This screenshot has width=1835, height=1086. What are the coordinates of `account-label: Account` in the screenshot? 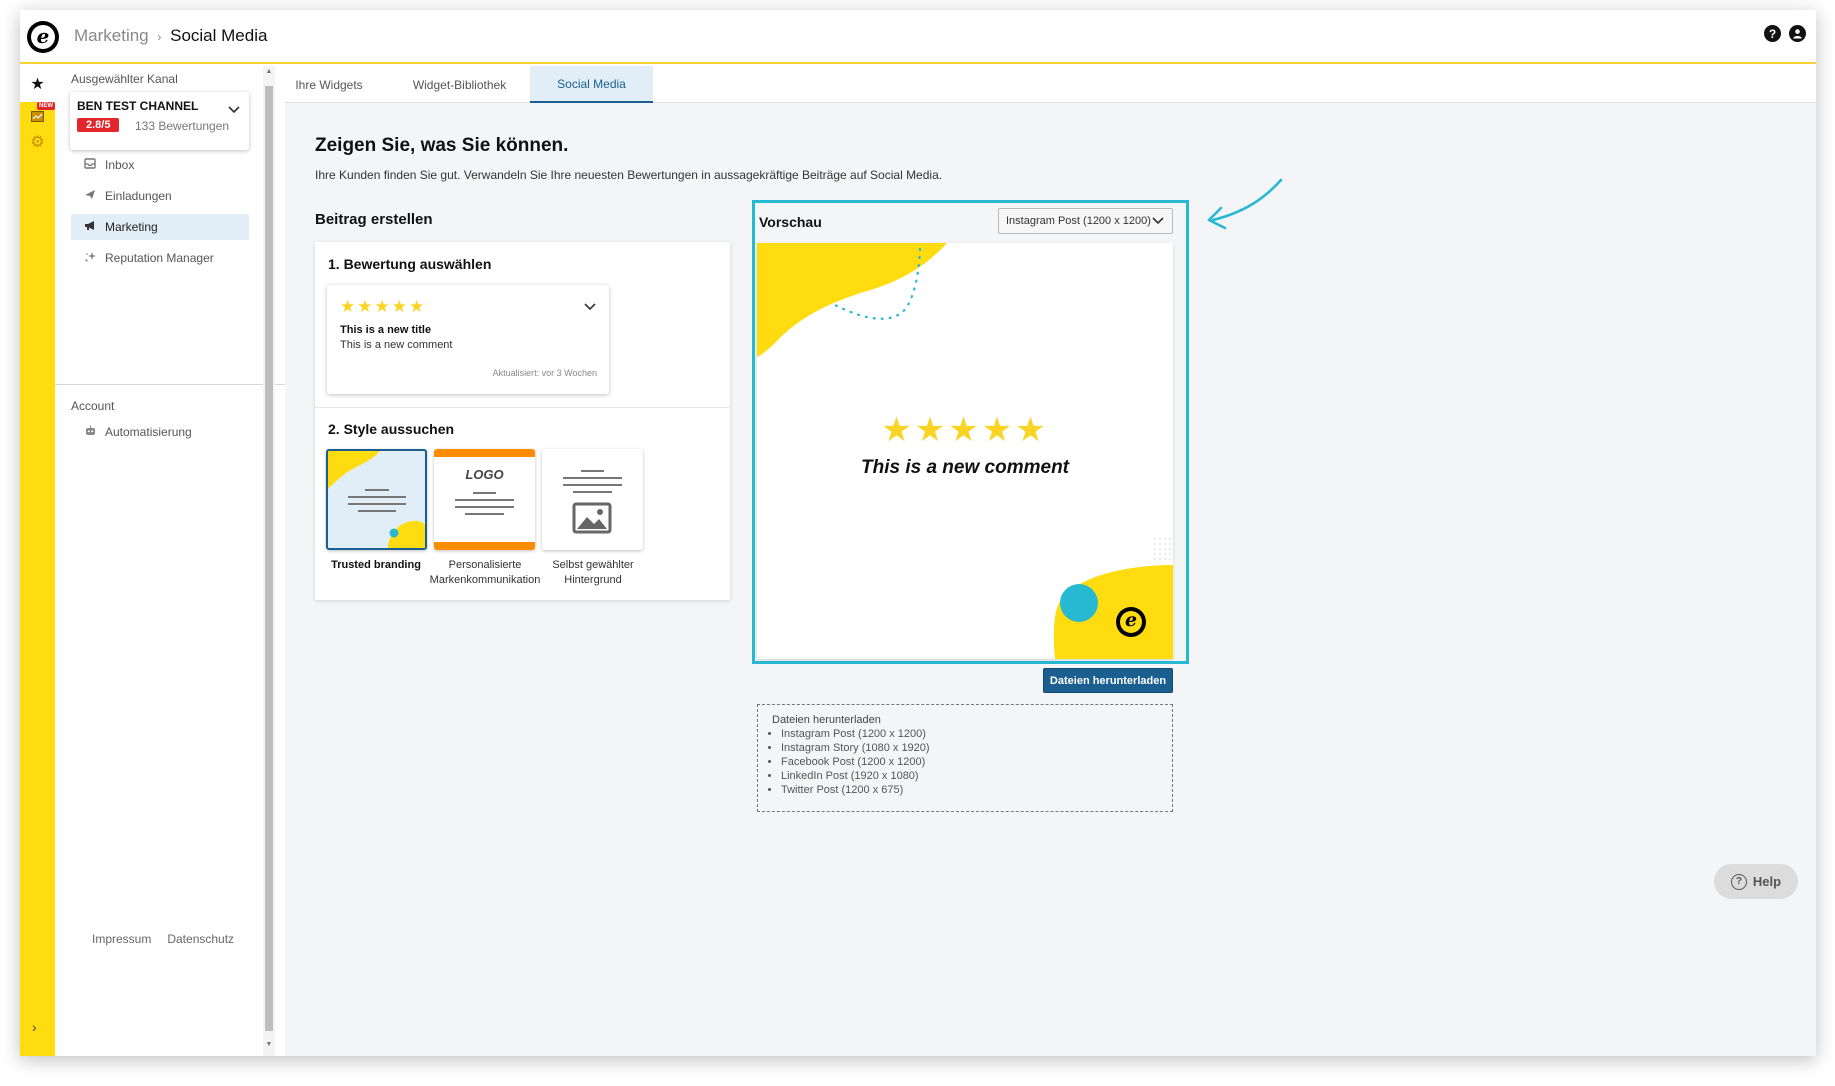 It's located at (93, 406).